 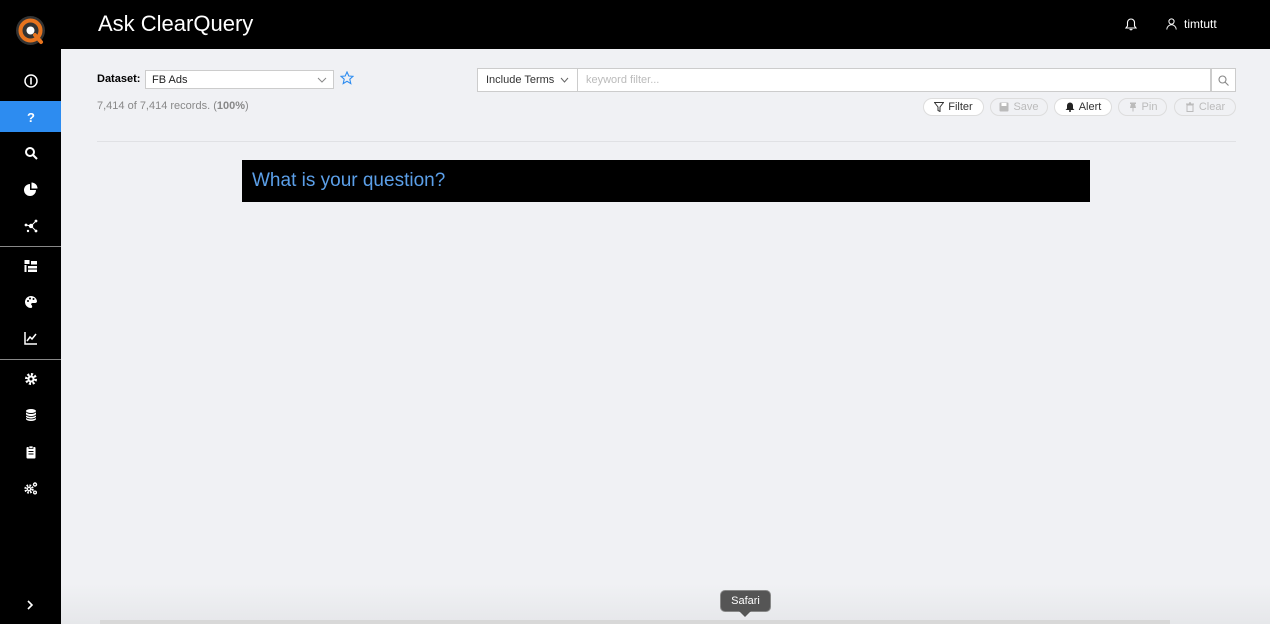 What do you see at coordinates (745, 614) in the screenshot?
I see `tooltip-arrow` at bounding box center [745, 614].